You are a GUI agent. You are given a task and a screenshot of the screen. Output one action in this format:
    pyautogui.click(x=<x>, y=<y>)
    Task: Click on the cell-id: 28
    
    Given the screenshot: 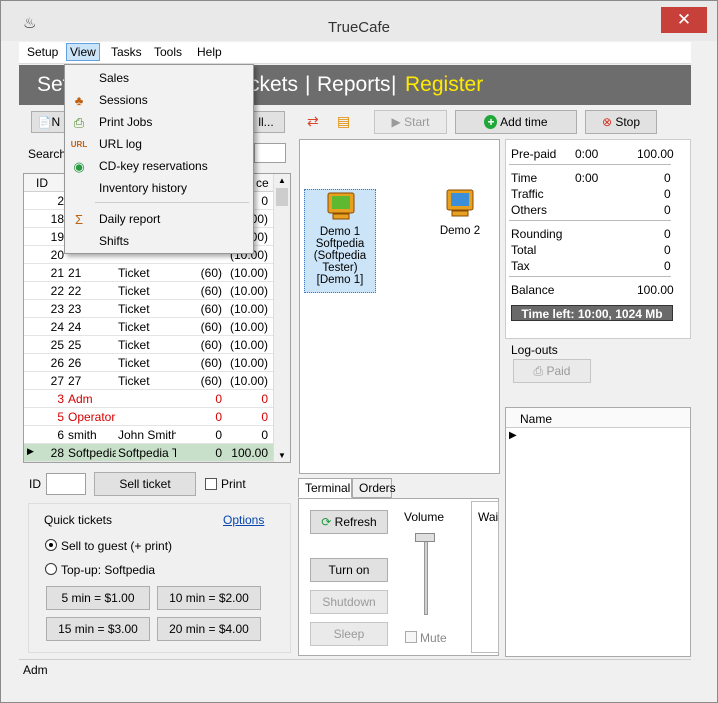 What is the action you would take?
    pyautogui.click(x=57, y=453)
    